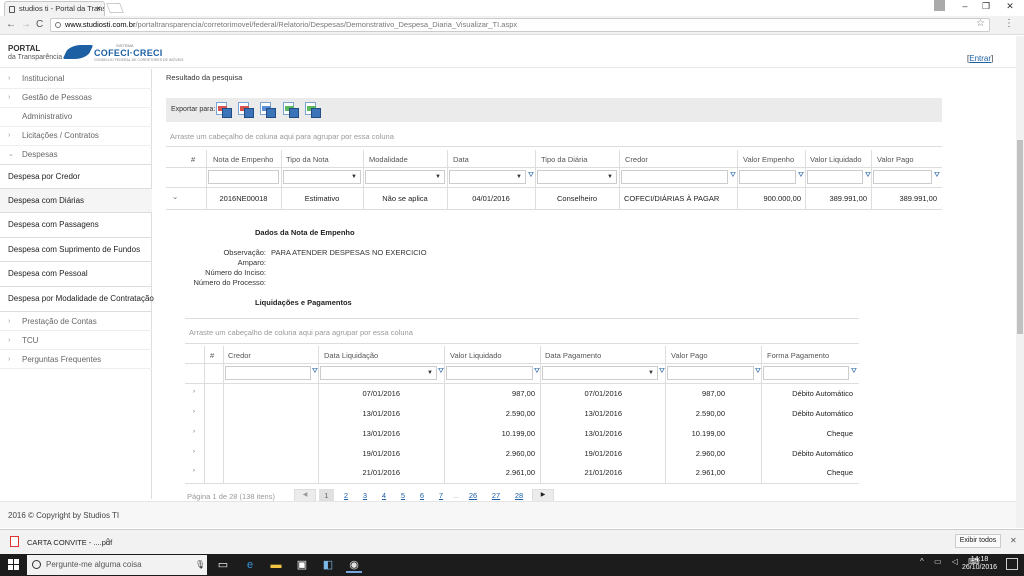  What do you see at coordinates (224, 110) in the screenshot?
I see `export-pdf-icon` at bounding box center [224, 110].